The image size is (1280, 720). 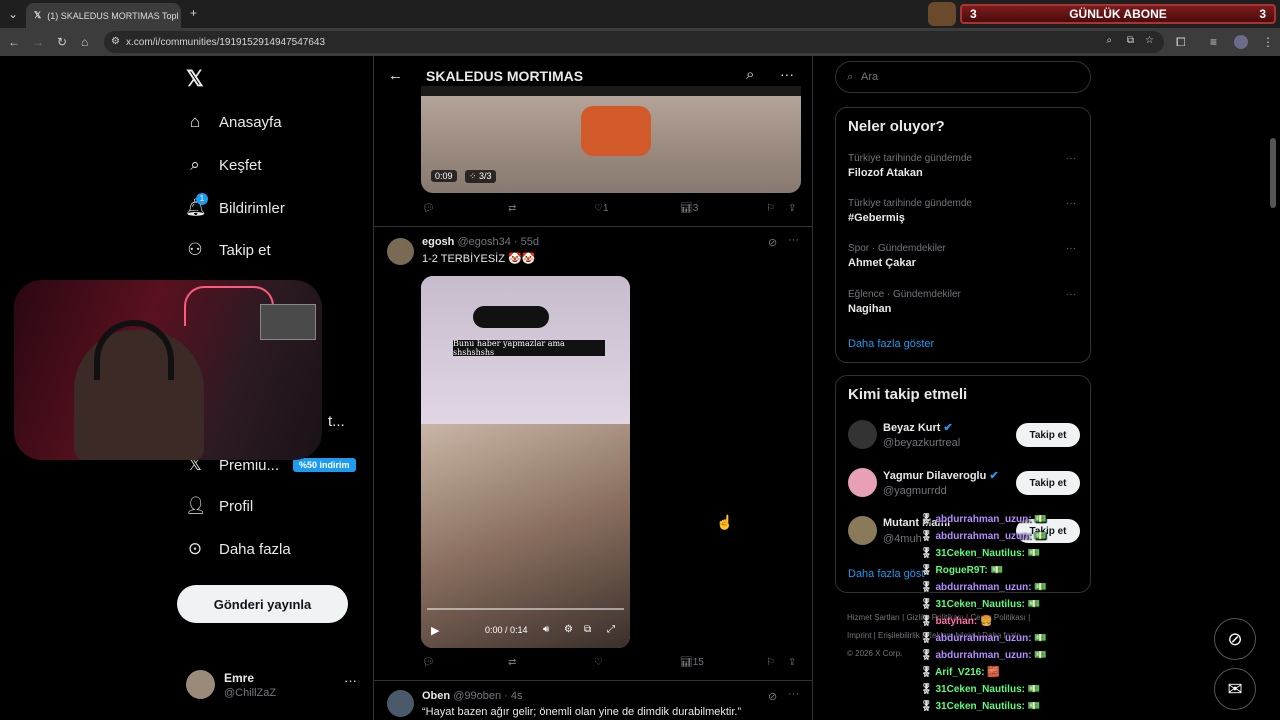 I want to click on post-3-handle: @99oben, so click(x=477, y=696).